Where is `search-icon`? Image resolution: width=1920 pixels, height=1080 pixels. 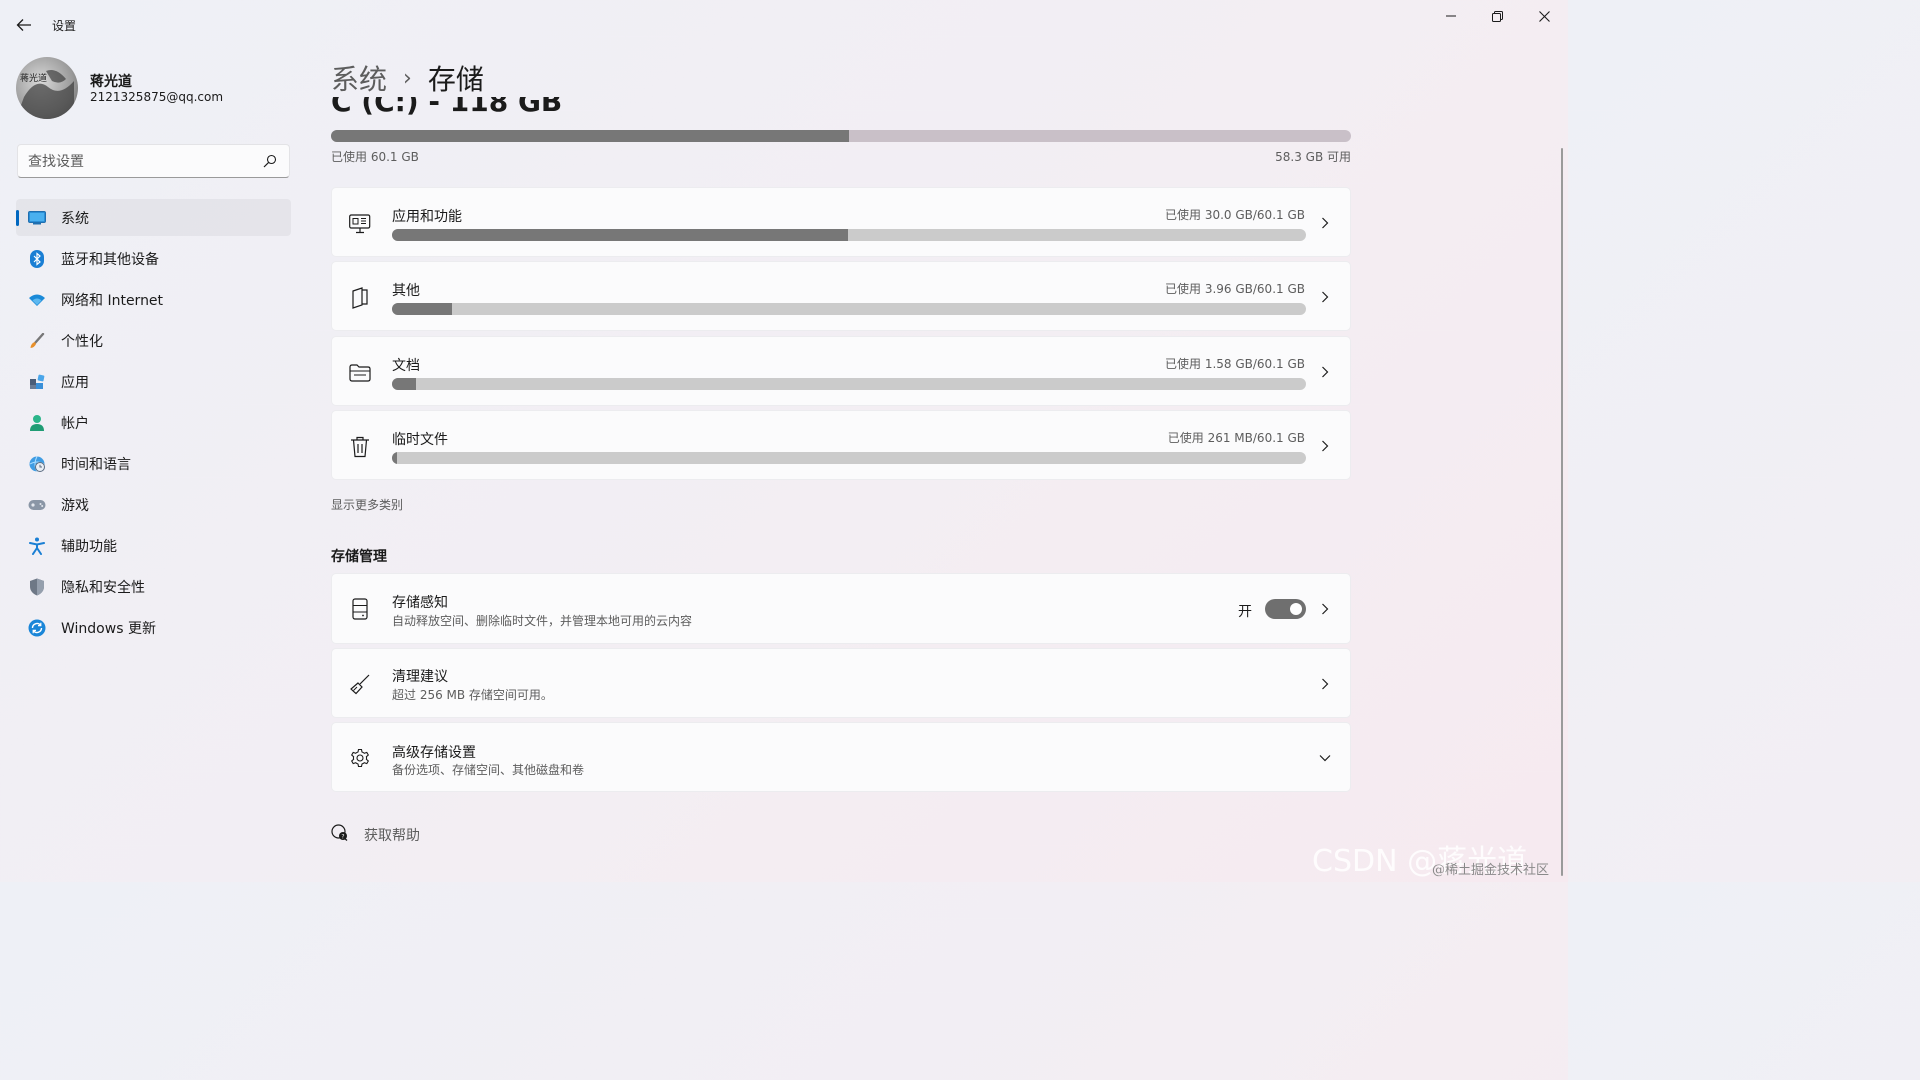
search-icon is located at coordinates (271, 161).